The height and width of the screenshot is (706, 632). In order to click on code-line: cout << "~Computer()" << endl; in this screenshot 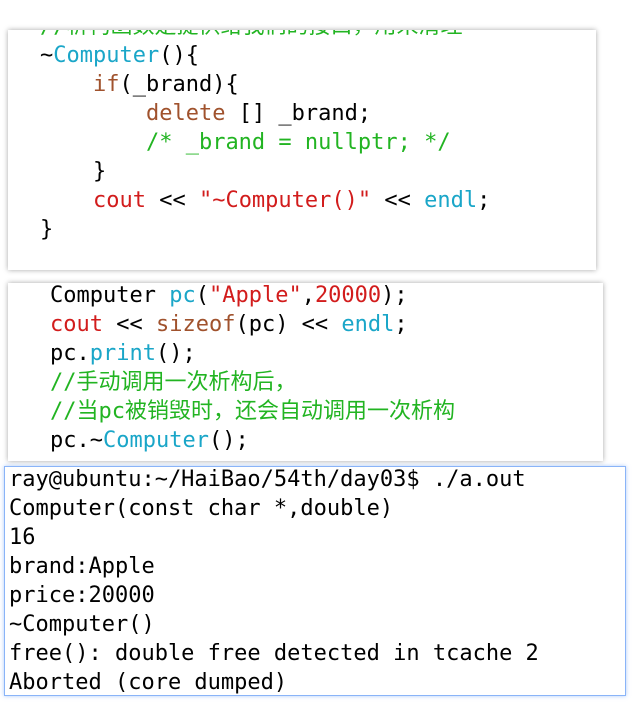, I will do `click(265, 200)`.